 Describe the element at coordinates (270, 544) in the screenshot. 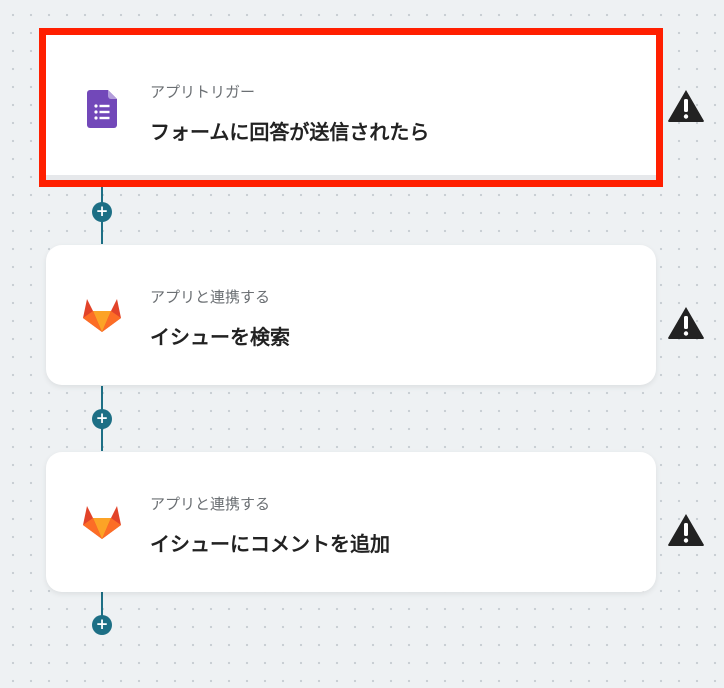

I see `step-title: イシューにコメントを追加` at that location.